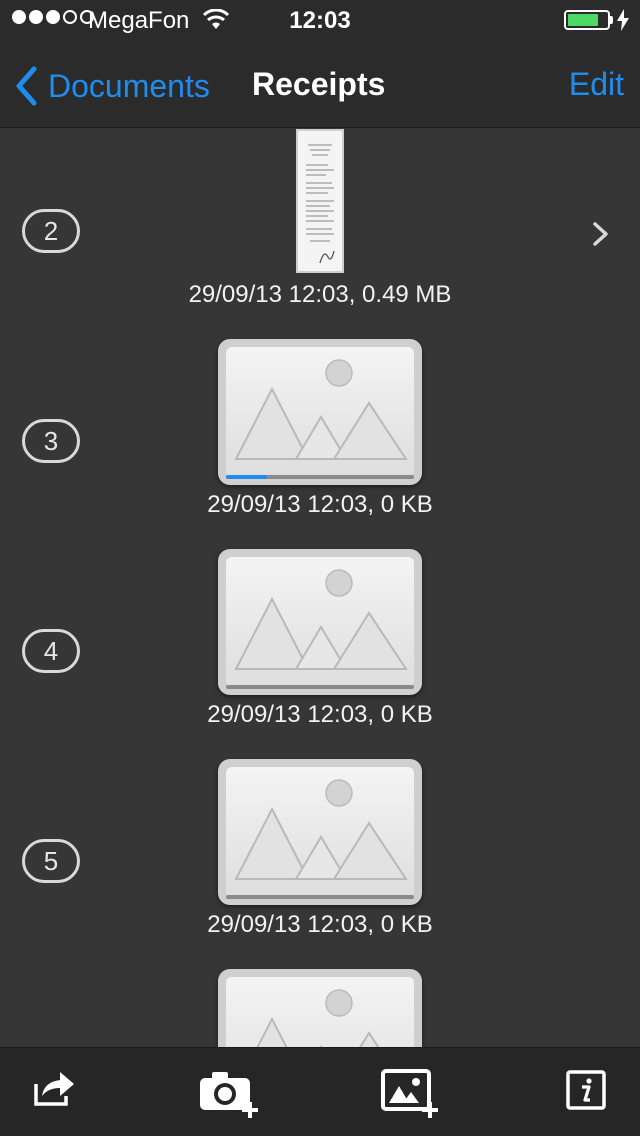 This screenshot has width=640, height=1136. What do you see at coordinates (596, 84) in the screenshot?
I see `edit-button: Edit` at bounding box center [596, 84].